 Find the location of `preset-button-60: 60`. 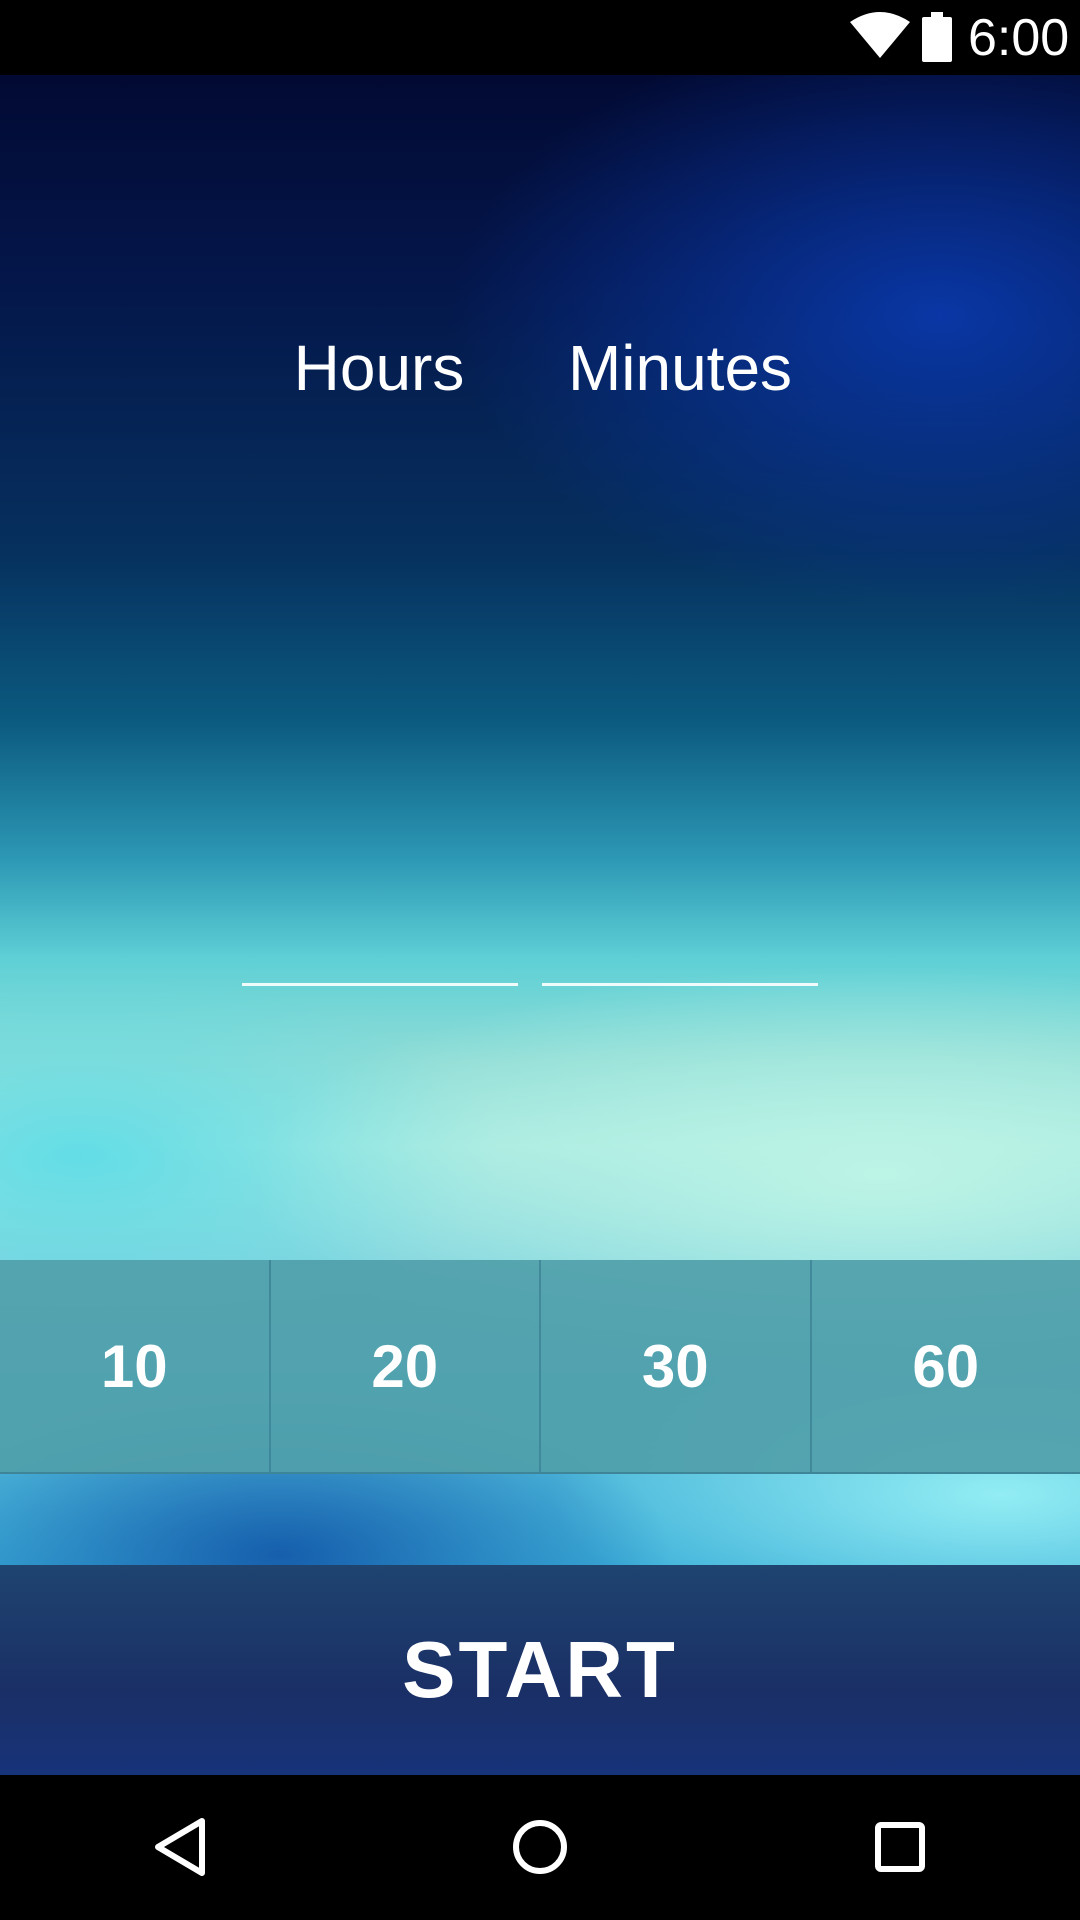

preset-button-60: 60 is located at coordinates (946, 1366).